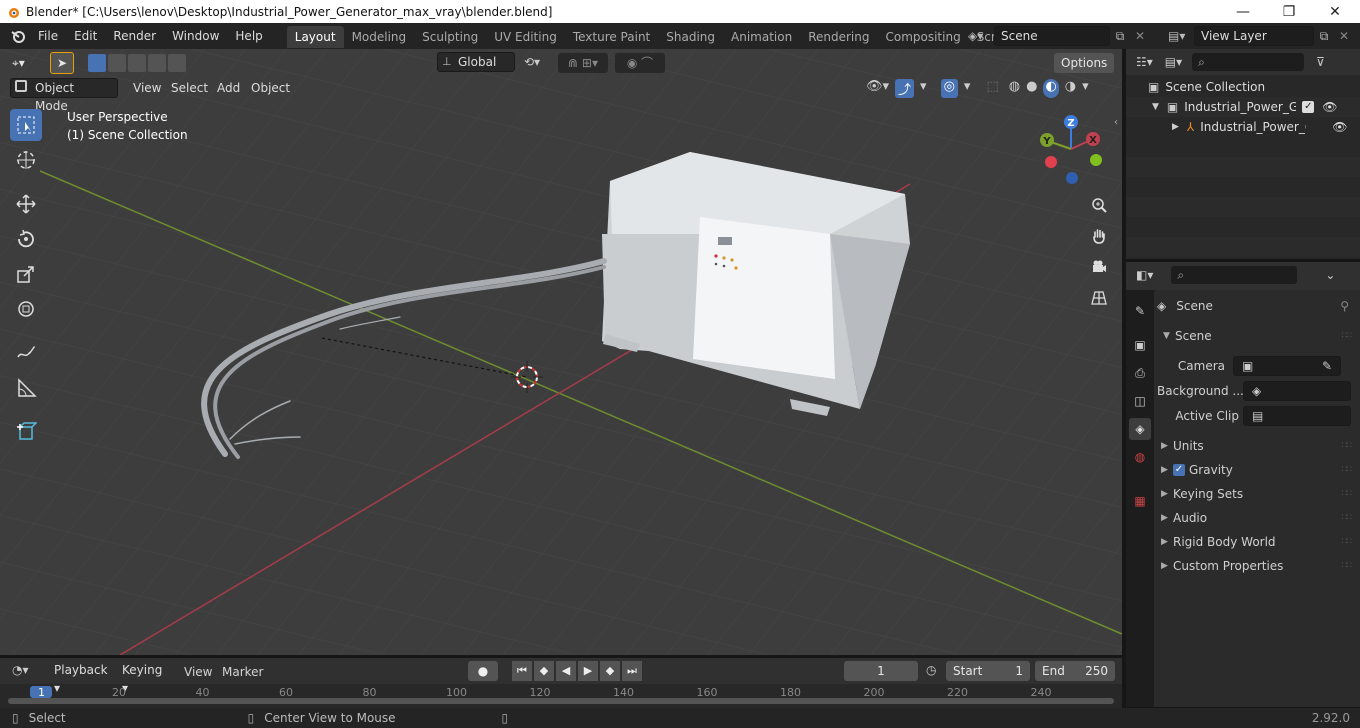 This screenshot has height=728, width=1360. I want to click on wireframe-shading-icon: ◍, so click(1014, 88).